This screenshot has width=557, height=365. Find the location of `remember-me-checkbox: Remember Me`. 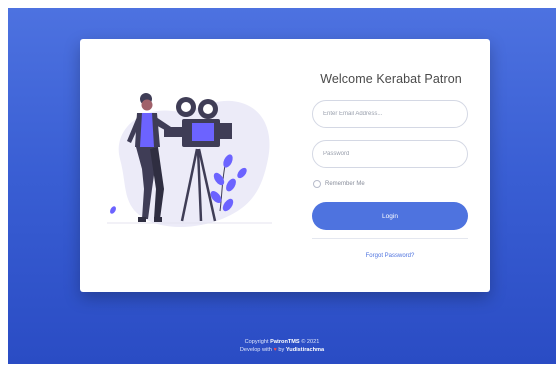

remember-me-checkbox: Remember Me is located at coordinates (339, 184).